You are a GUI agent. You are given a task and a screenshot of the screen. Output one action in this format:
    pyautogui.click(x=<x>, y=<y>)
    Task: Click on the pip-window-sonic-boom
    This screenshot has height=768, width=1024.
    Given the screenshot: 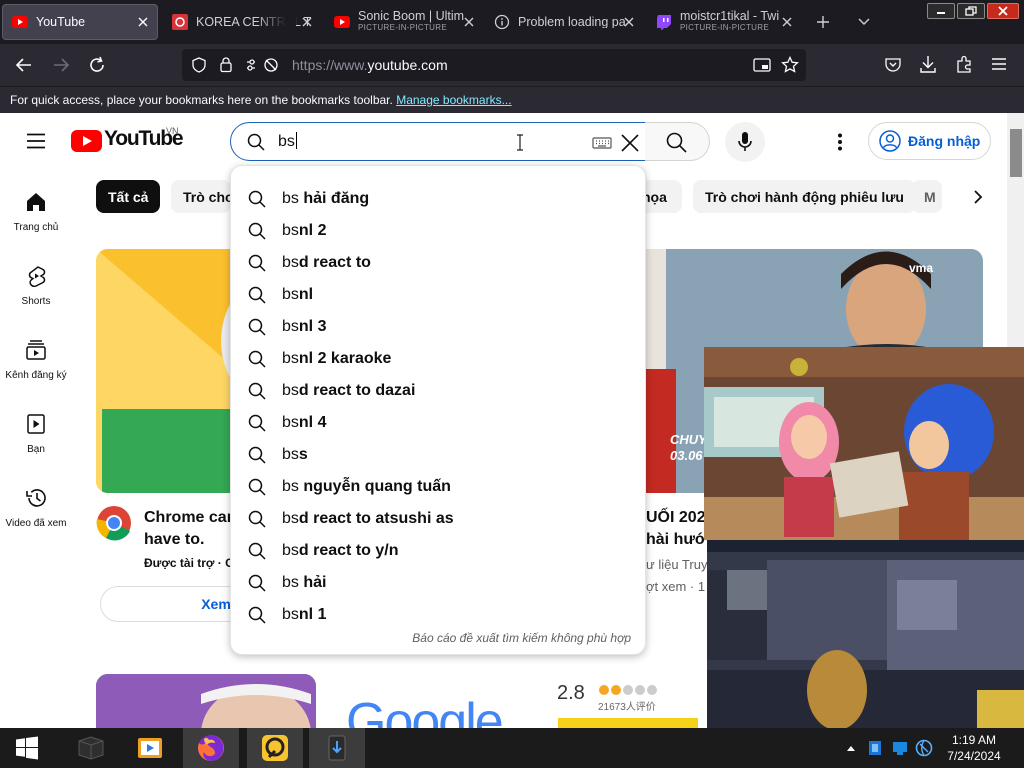 What is the action you would take?
    pyautogui.click(x=864, y=443)
    